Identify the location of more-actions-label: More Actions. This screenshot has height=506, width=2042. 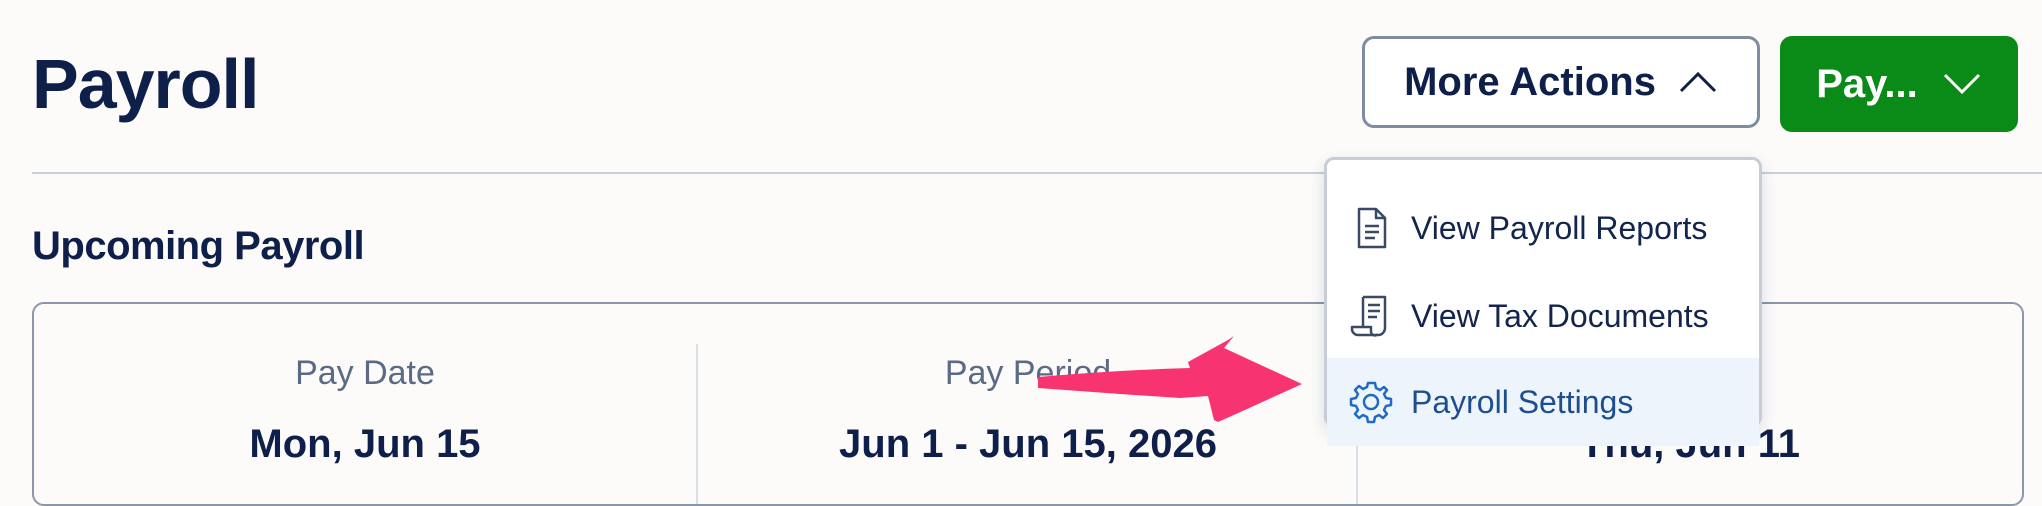
(1530, 81).